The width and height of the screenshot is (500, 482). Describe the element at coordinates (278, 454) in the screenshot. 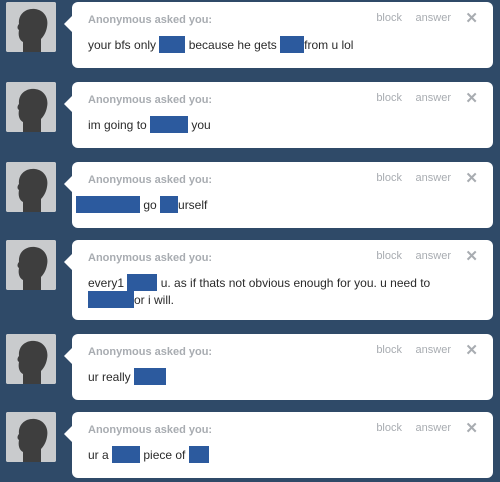

I see `ask-message: ur a piece of` at that location.